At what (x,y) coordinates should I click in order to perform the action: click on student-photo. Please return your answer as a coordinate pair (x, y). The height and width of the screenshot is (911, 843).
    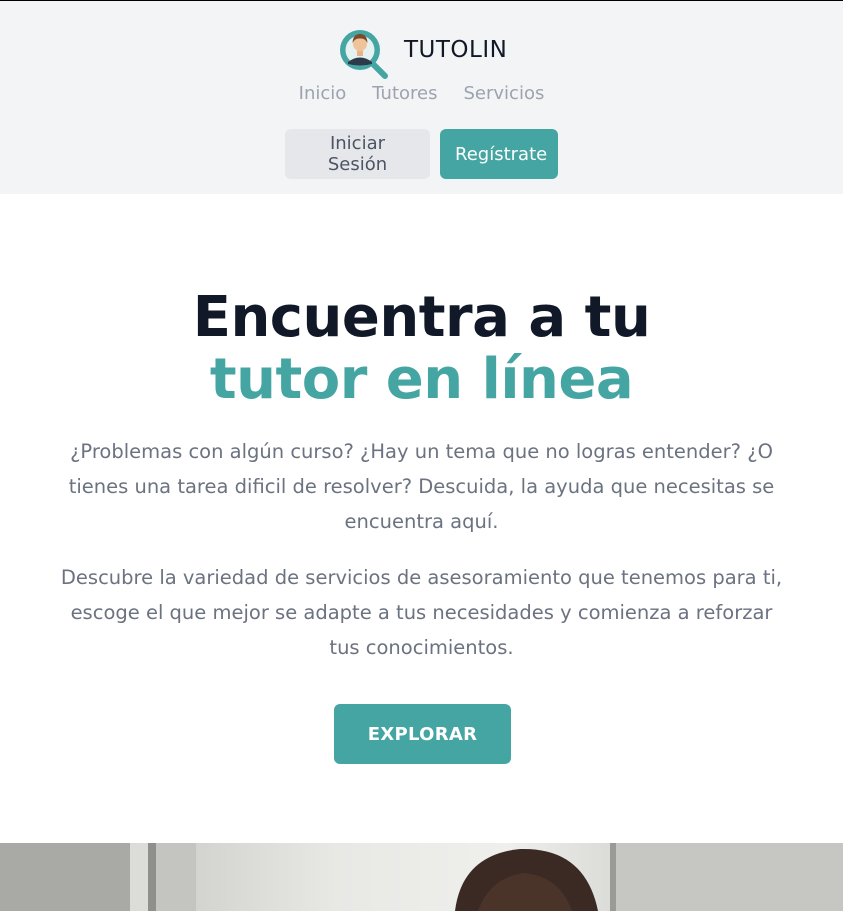
    Looking at the image, I should click on (421, 877).